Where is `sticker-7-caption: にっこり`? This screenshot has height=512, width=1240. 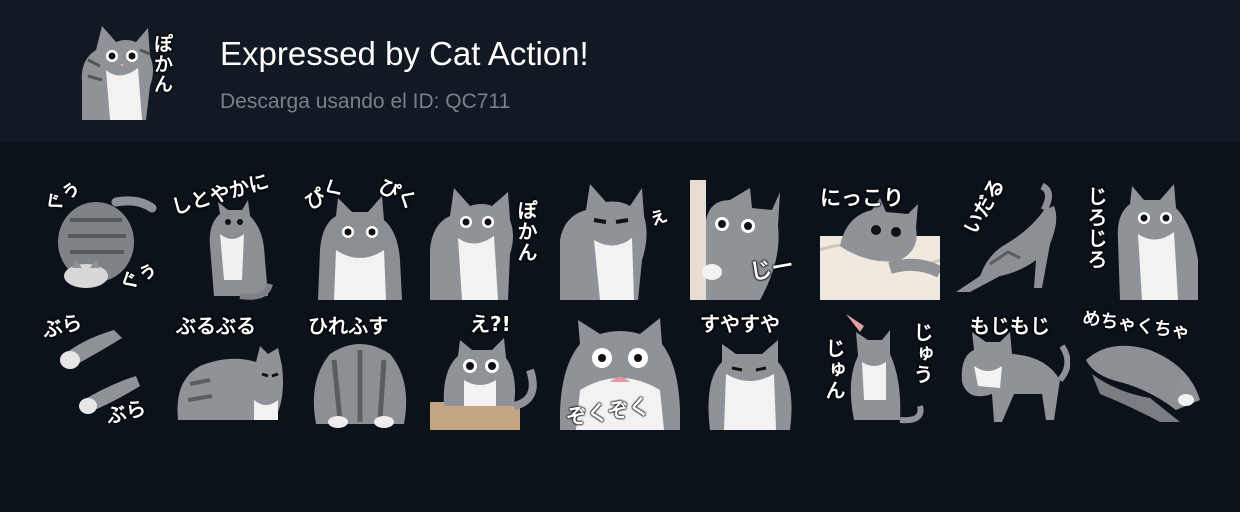 sticker-7-caption: にっこり is located at coordinates (862, 198).